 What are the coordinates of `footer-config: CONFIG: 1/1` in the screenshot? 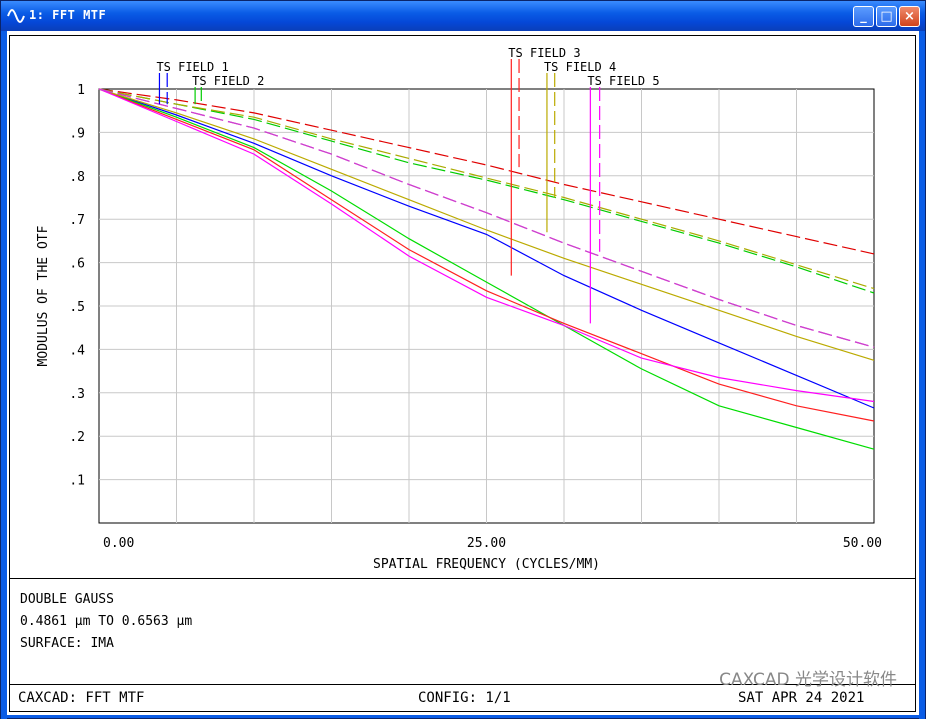 It's located at (464, 698).